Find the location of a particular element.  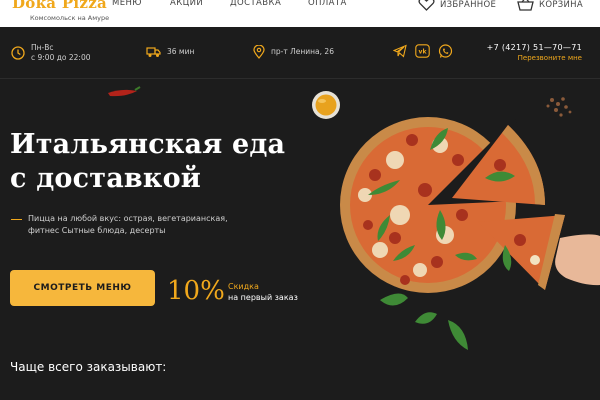

favorites-label: ИЗБРАННОЕ is located at coordinates (468, 5).